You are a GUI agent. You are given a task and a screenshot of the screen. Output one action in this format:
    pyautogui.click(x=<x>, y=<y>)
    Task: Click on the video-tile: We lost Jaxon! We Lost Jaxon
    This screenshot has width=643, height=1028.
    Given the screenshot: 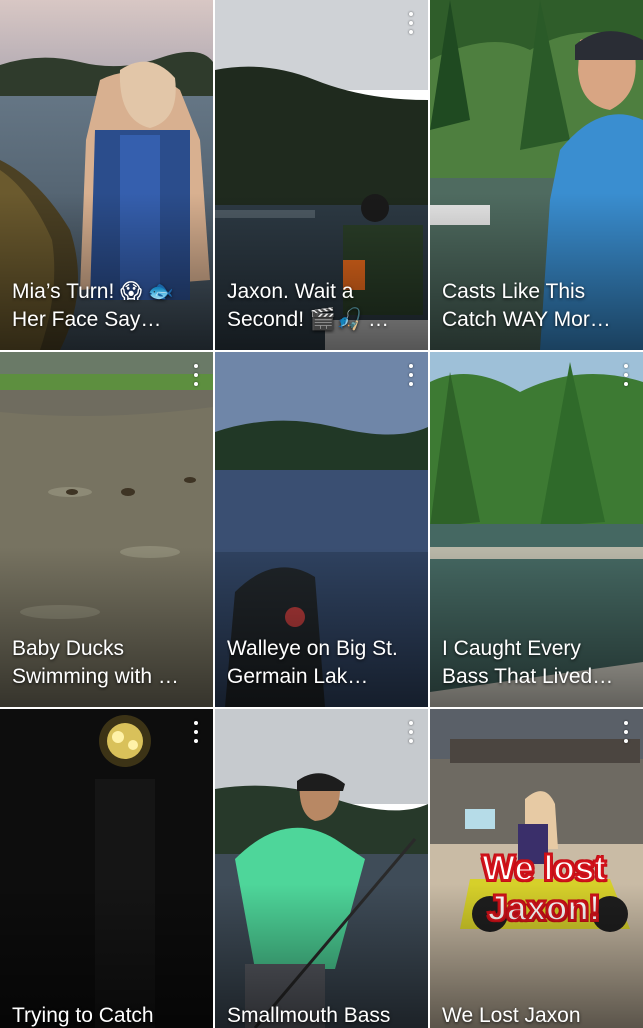 What is the action you would take?
    pyautogui.click(x=536, y=868)
    